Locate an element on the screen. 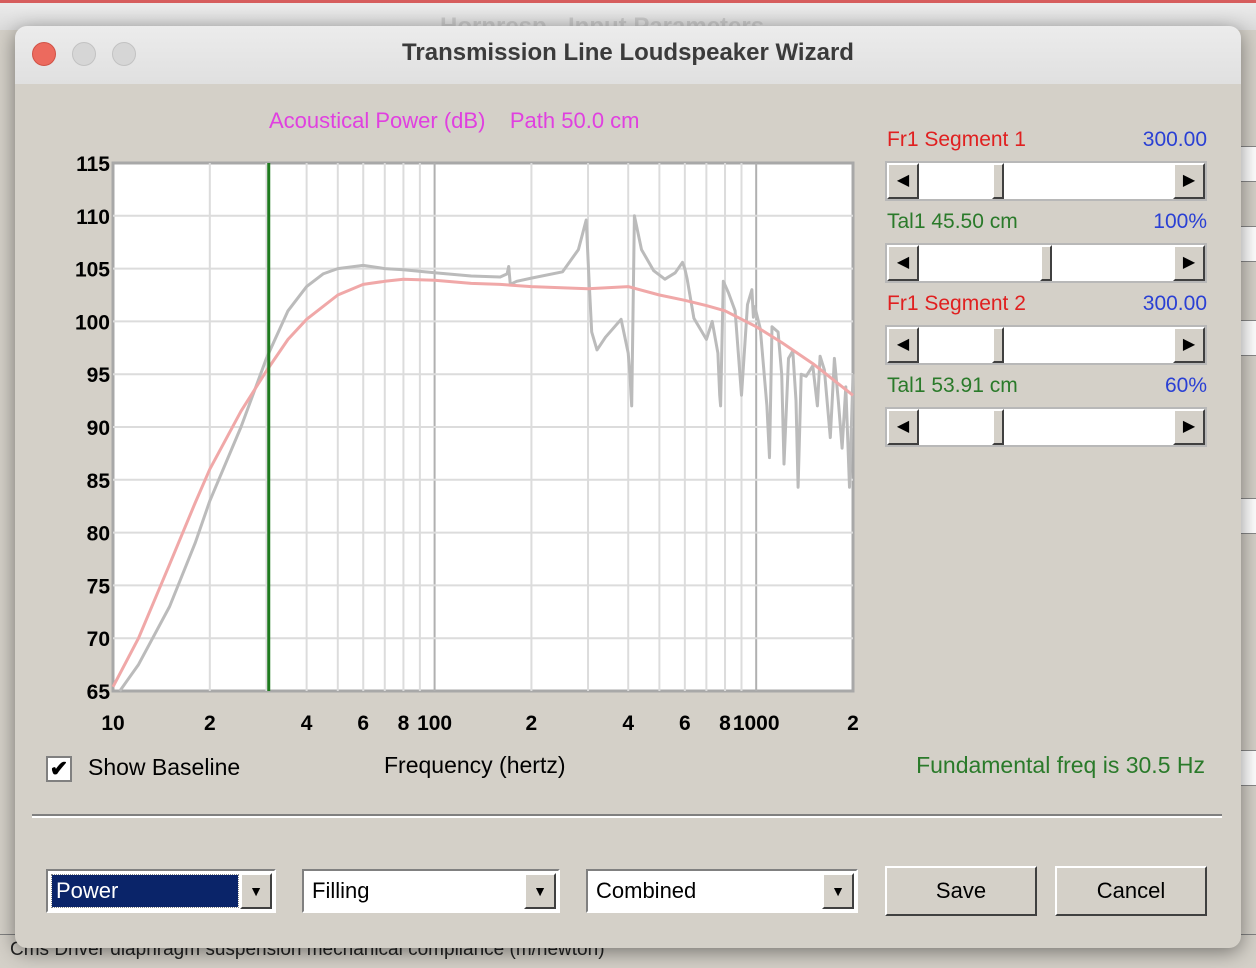 This screenshot has height=968, width=1256. view-select-value: Power is located at coordinates (145, 891).